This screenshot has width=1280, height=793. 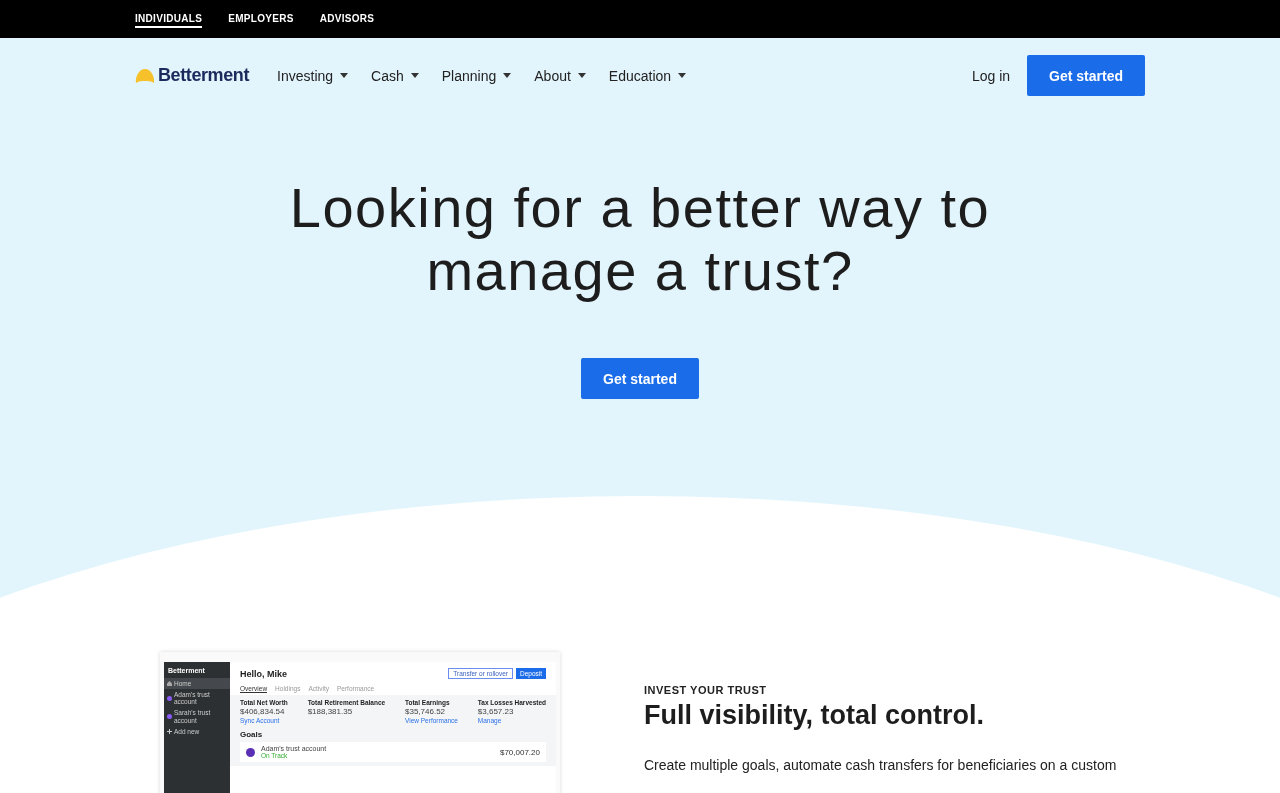 I want to click on home-icon, so click(x=169, y=684).